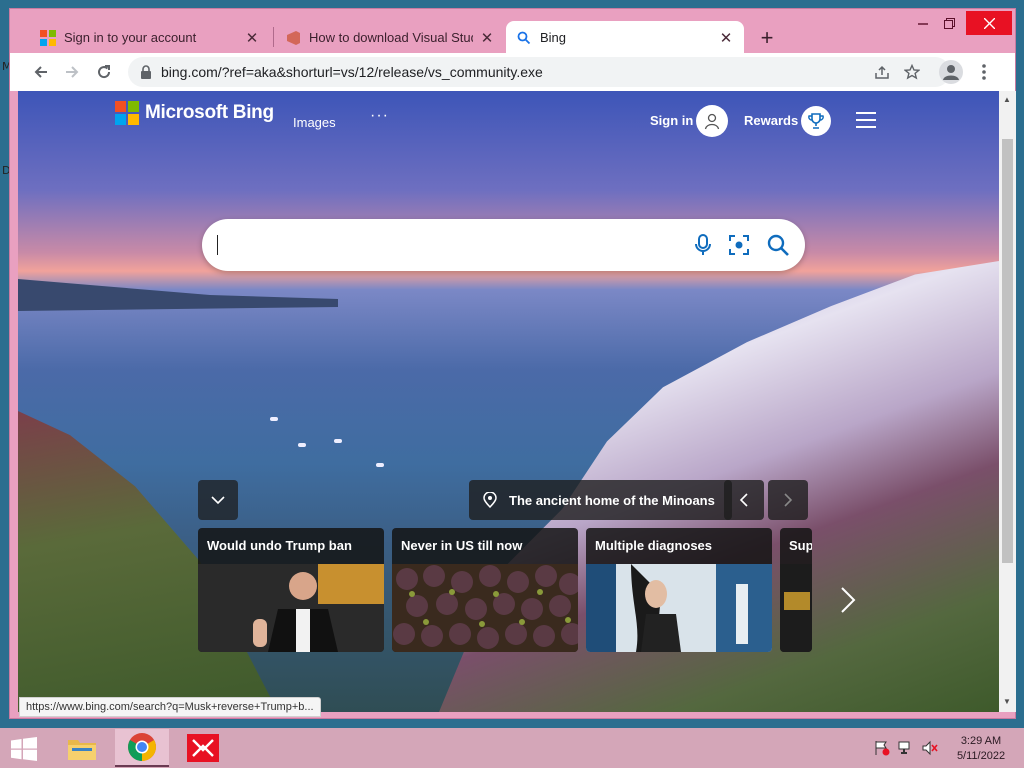 The height and width of the screenshot is (768, 1024). What do you see at coordinates (314, 122) in the screenshot?
I see `nav-images-link: Images` at bounding box center [314, 122].